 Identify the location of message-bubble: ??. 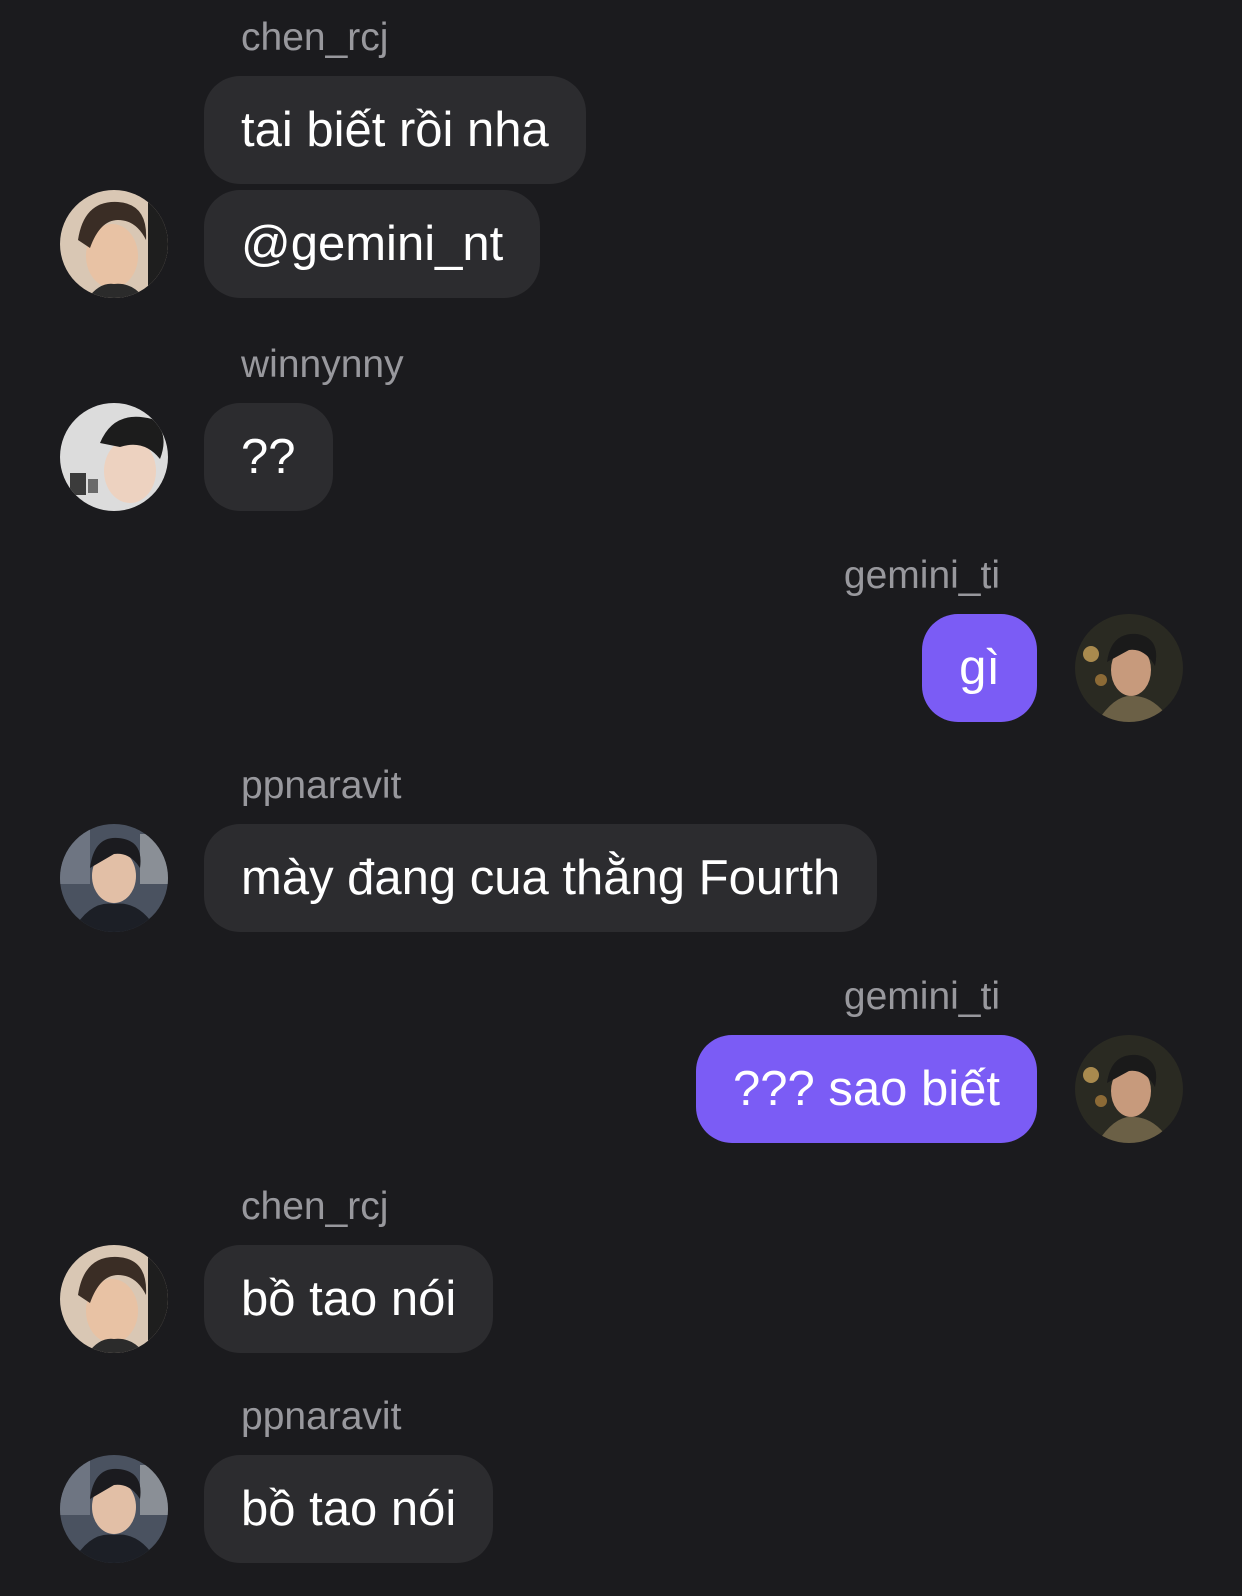
(268, 457).